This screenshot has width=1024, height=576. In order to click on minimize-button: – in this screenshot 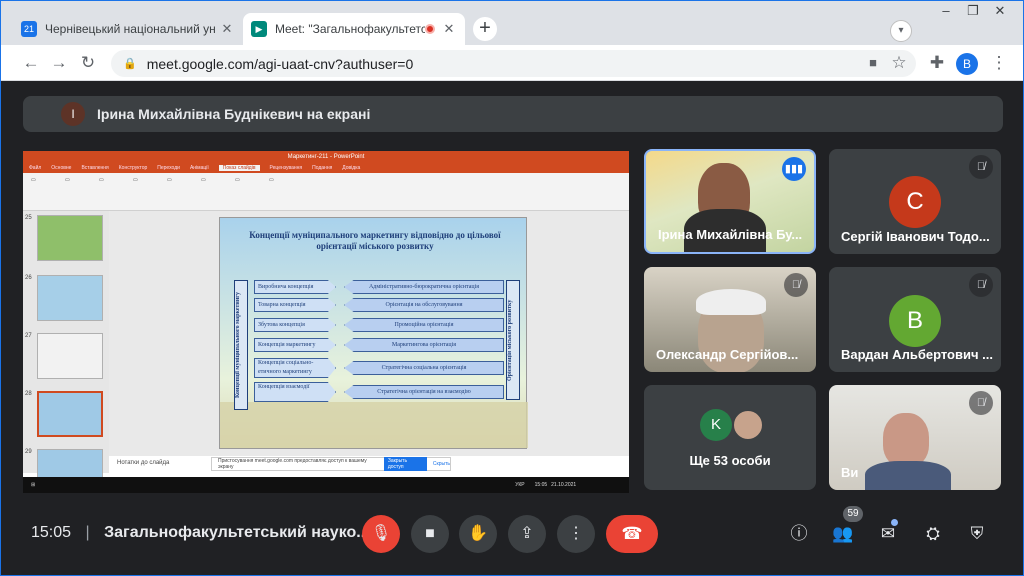, I will do `click(946, 12)`.